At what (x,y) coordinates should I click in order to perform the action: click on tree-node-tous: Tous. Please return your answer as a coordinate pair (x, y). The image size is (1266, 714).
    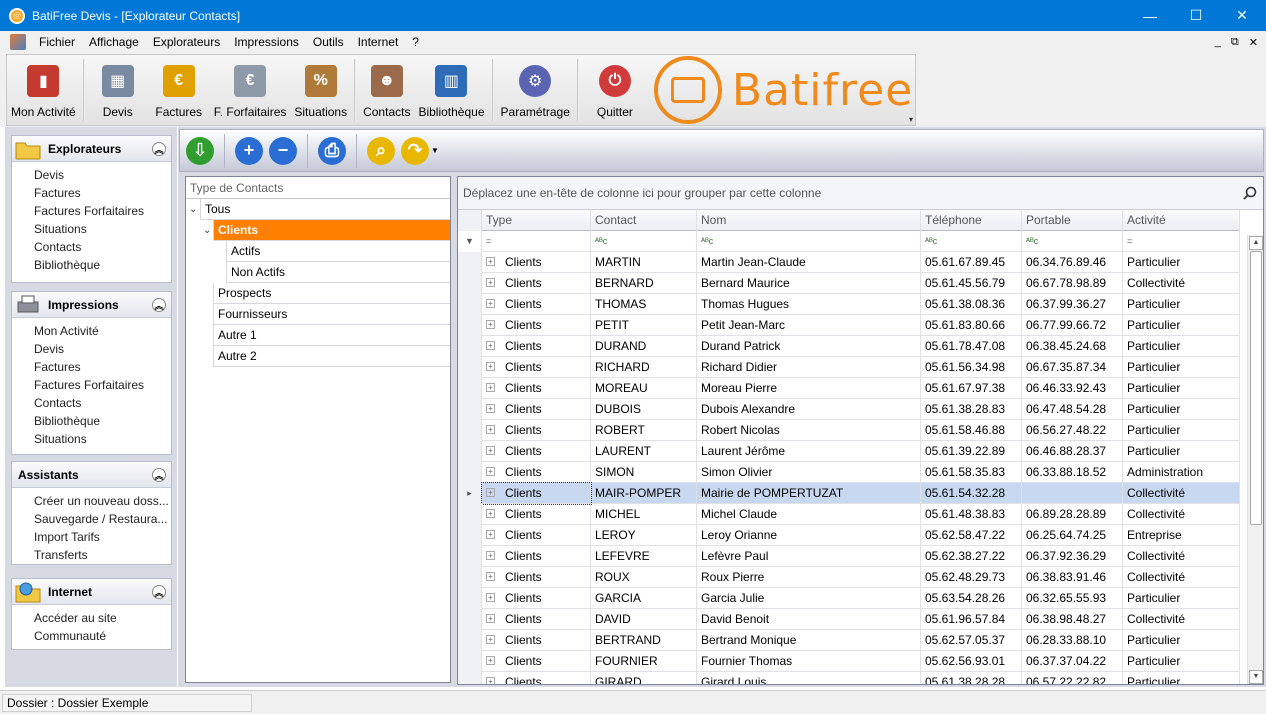
    Looking at the image, I should click on (325, 209).